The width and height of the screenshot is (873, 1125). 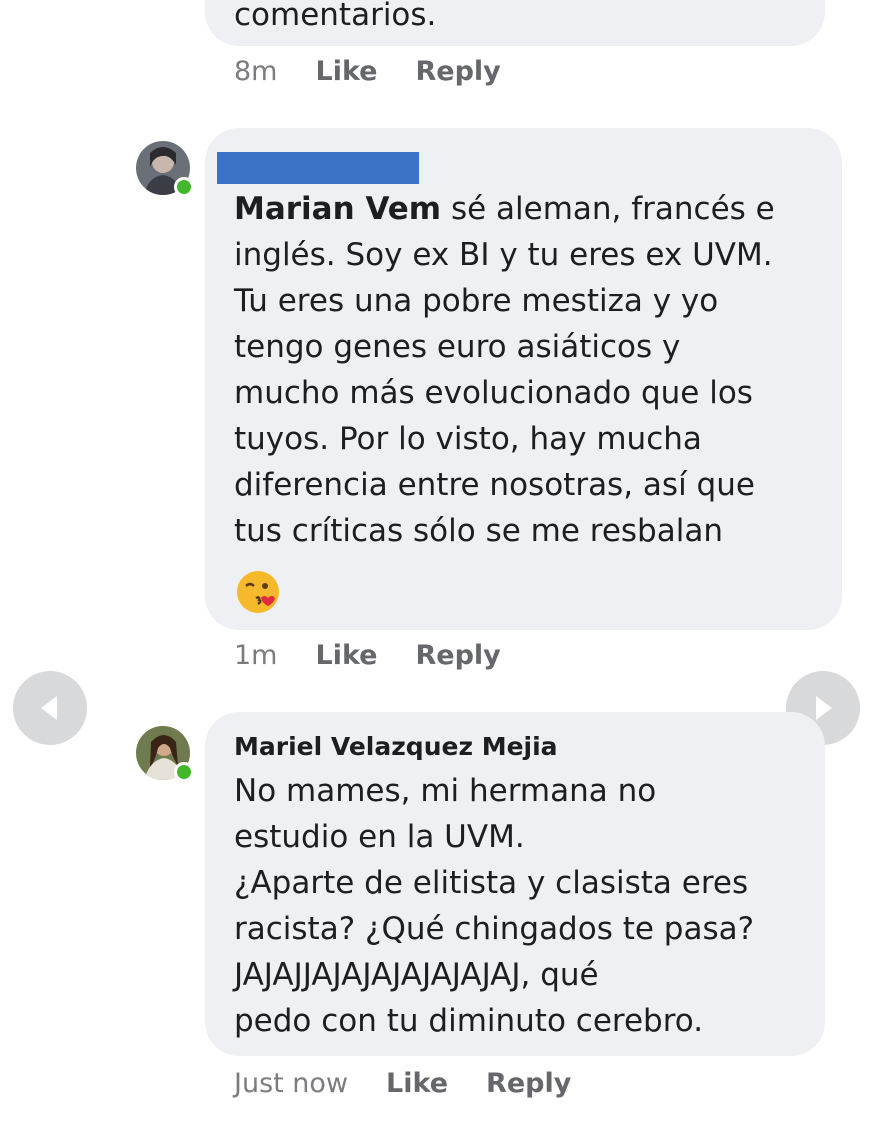 I want to click on comment-timestamp: 8m, so click(x=256, y=71).